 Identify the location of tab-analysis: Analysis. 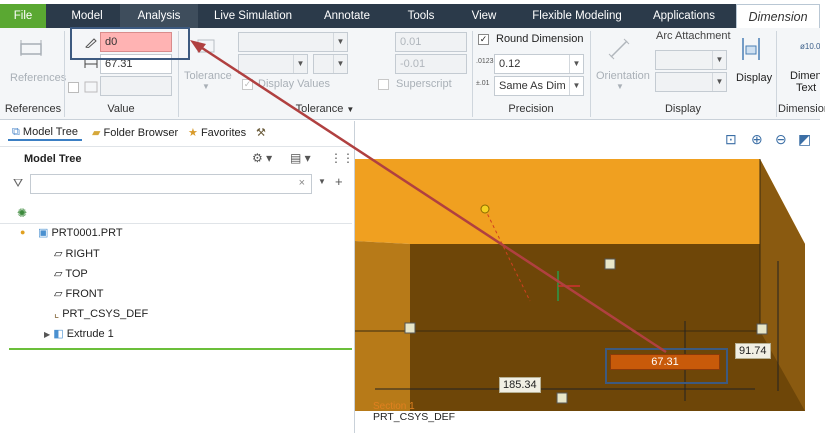
(159, 16).